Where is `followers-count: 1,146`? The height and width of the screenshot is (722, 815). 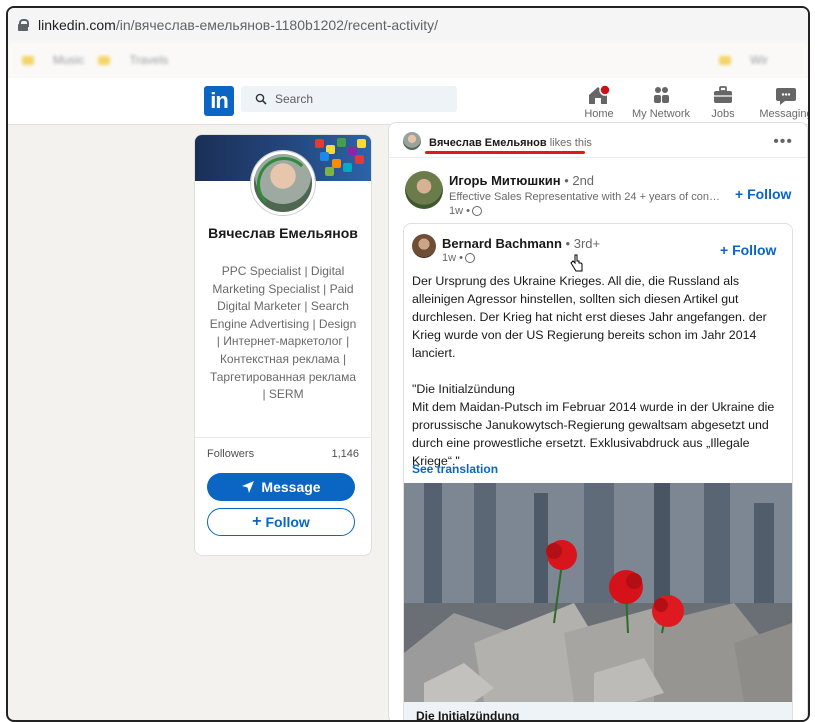
followers-count: 1,146 is located at coordinates (345, 454).